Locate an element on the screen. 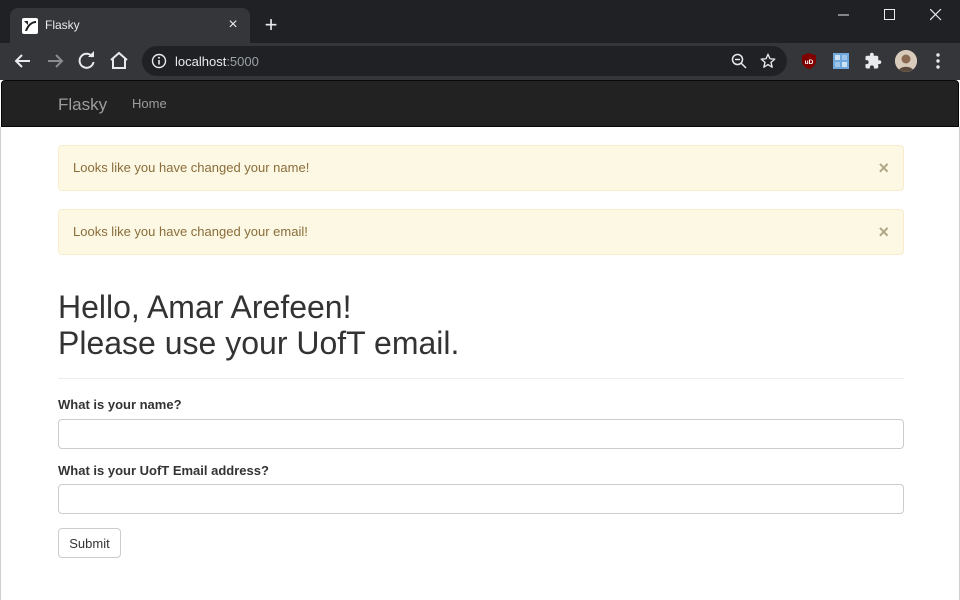 The width and height of the screenshot is (960, 600). ublock-icon-label: uD is located at coordinates (809, 62).